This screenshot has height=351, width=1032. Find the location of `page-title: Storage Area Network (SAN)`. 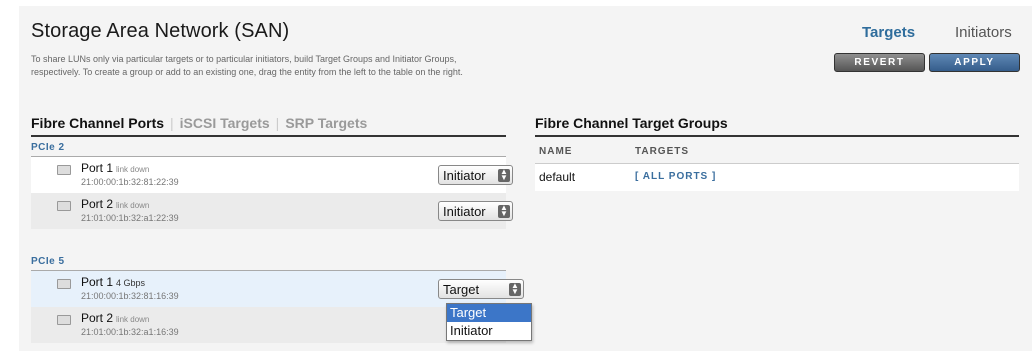

page-title: Storage Area Network (SAN) is located at coordinates (160, 31).